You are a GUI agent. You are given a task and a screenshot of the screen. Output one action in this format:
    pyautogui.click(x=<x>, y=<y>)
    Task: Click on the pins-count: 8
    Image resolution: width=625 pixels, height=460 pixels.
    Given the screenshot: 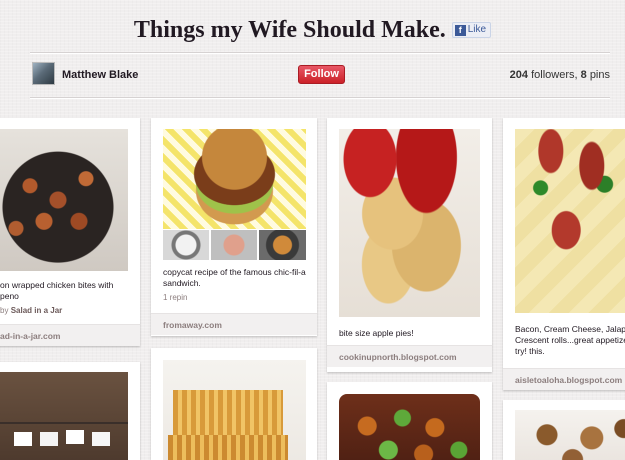 What is the action you would take?
    pyautogui.click(x=584, y=75)
    